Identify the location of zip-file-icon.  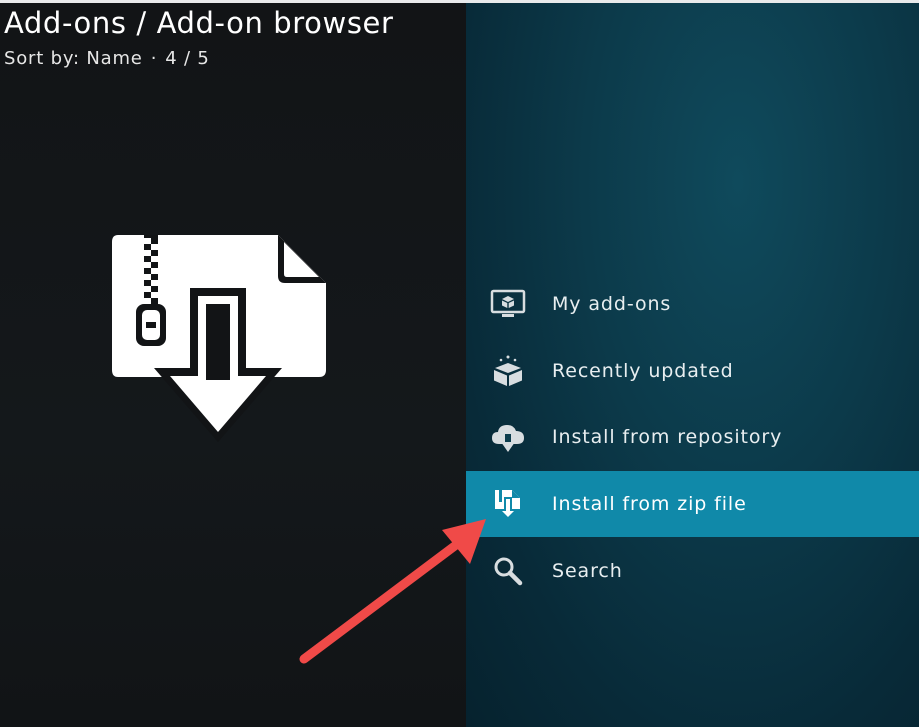
(508, 504).